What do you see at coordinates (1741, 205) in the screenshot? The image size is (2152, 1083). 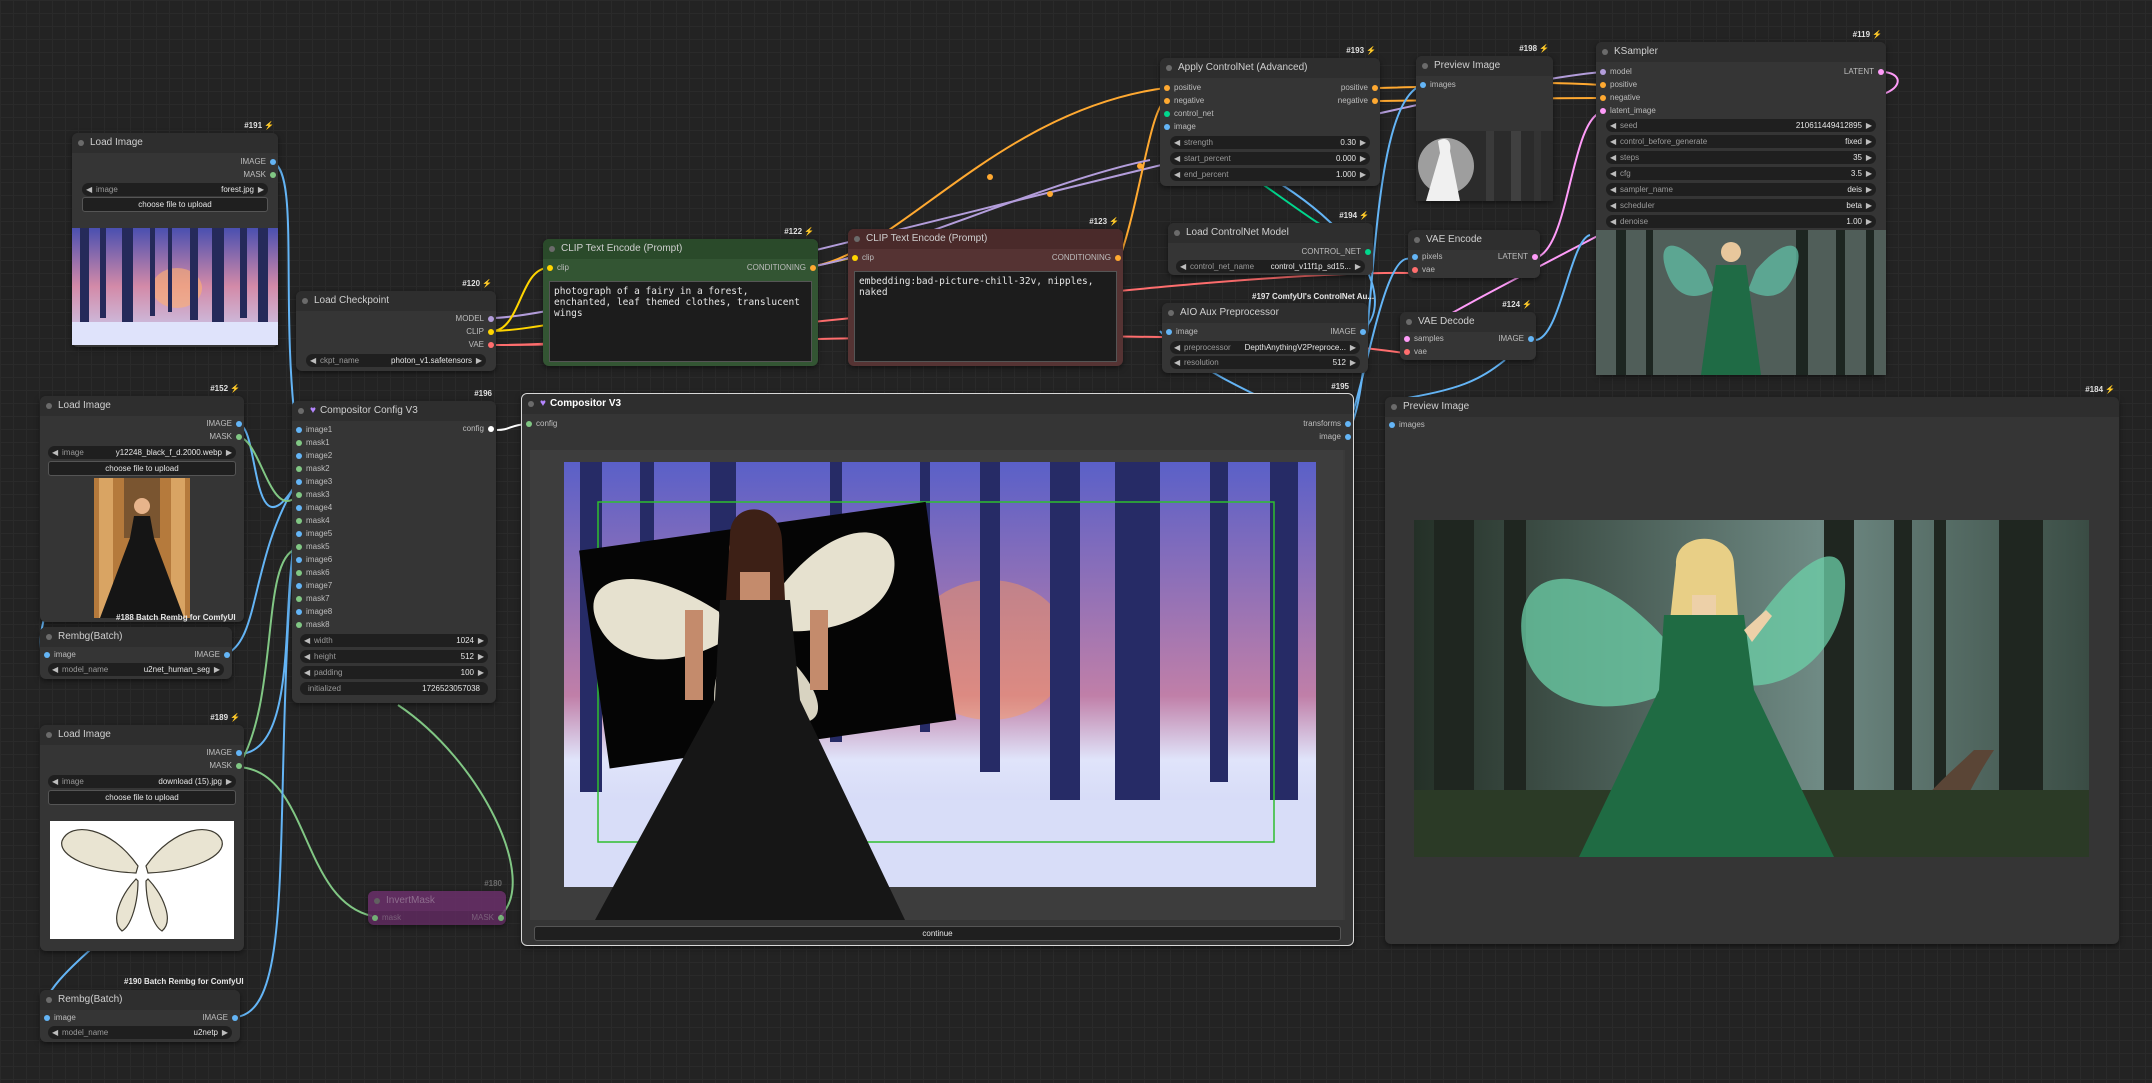 I see `scheduler-select: ◀ scheduler beta ▶` at bounding box center [1741, 205].